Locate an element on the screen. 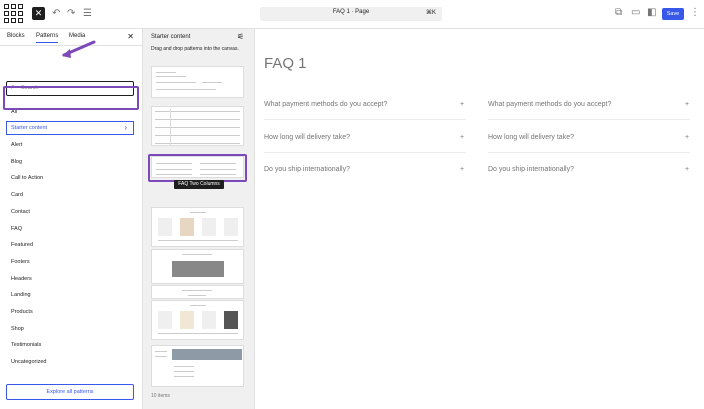  redo-icon: ↷ is located at coordinates (71, 14).